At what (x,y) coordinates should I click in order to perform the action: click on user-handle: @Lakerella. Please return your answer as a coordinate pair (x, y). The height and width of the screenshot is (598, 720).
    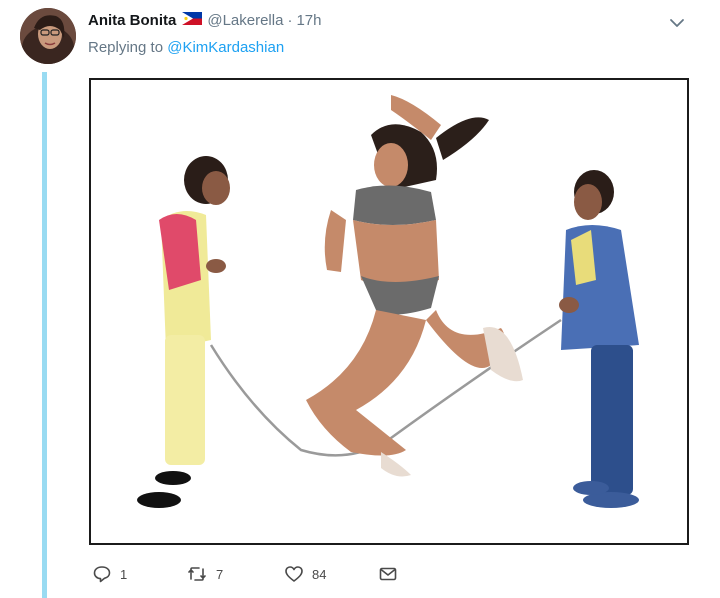
    Looking at the image, I should click on (245, 21).